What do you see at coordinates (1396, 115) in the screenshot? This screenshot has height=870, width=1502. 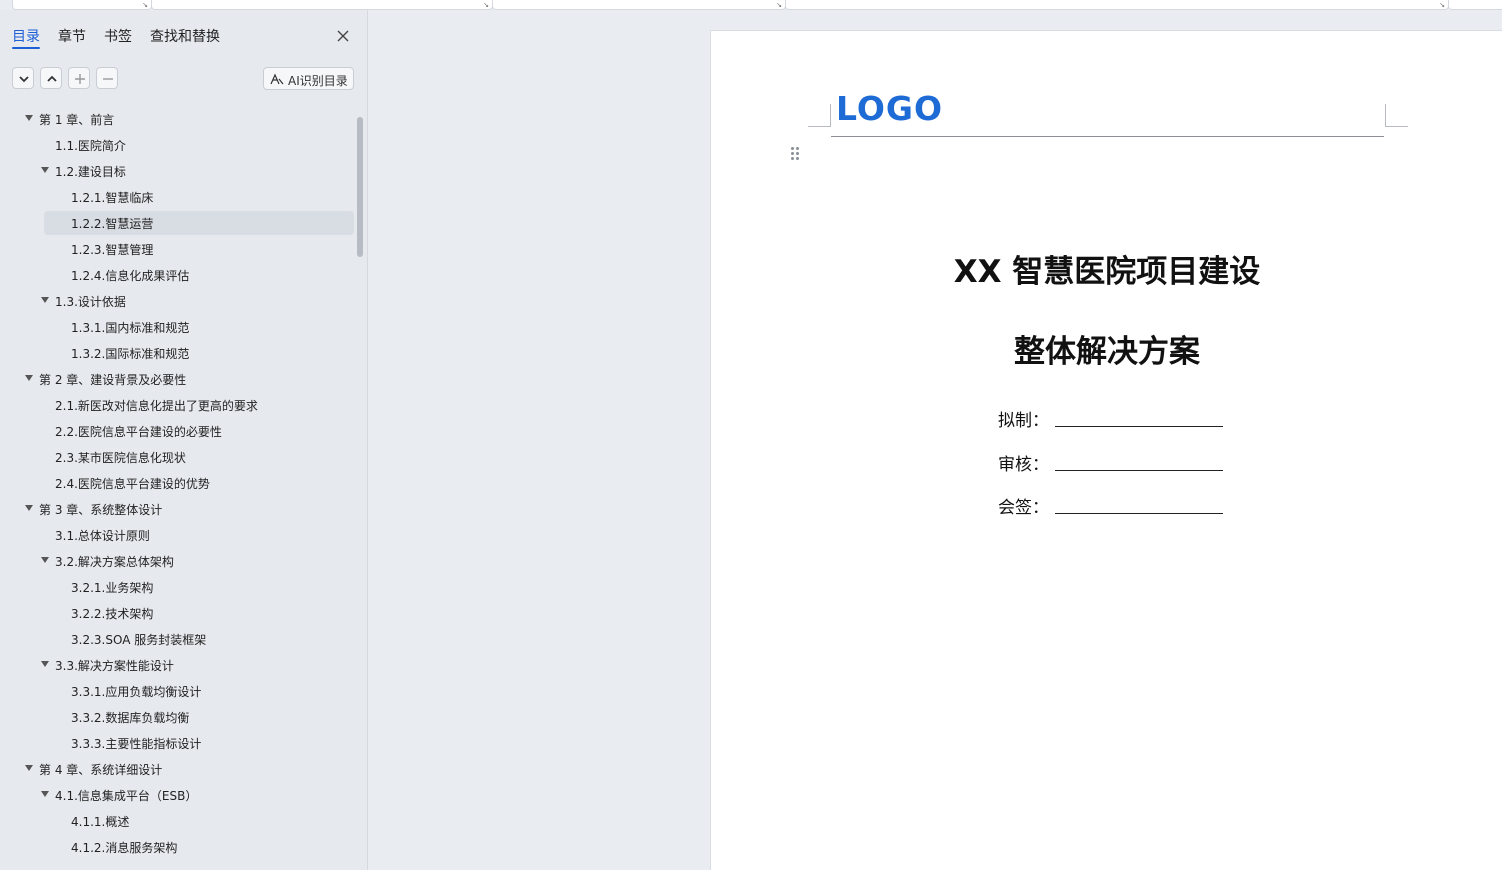 I see `crop-mark-right` at bounding box center [1396, 115].